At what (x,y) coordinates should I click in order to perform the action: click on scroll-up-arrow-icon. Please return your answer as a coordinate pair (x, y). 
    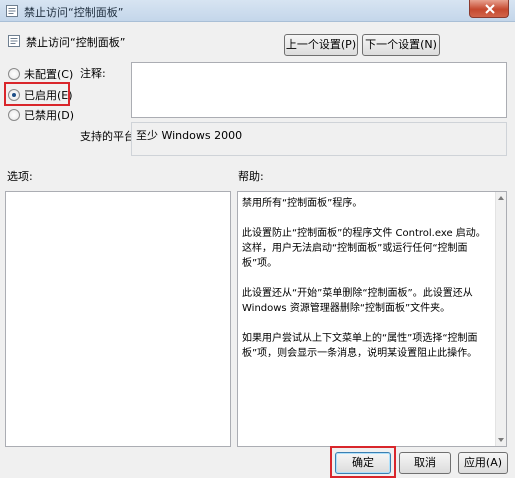
    Looking at the image, I should click on (501, 198).